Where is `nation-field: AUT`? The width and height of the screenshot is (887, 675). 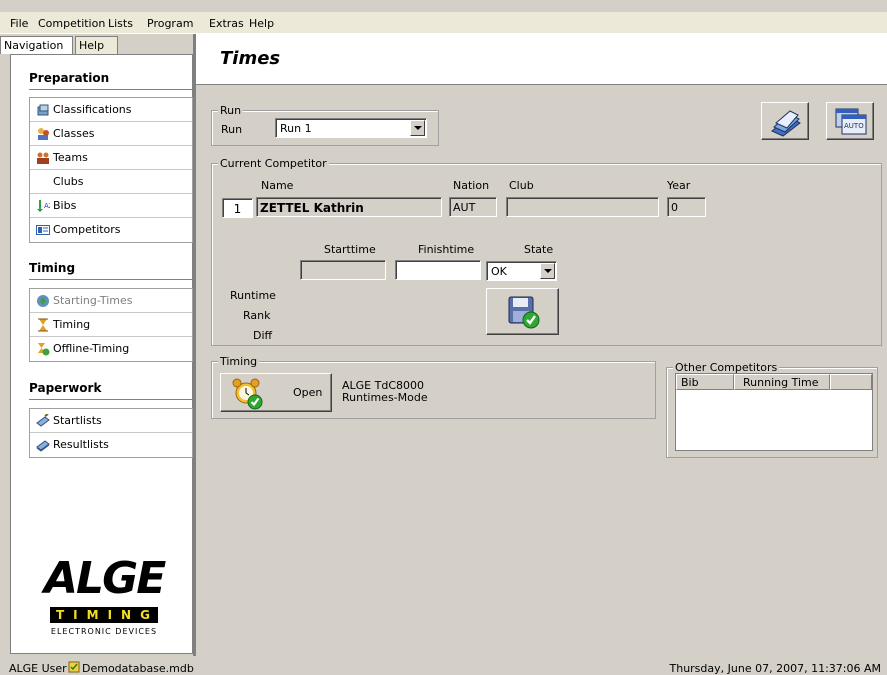
nation-field: AUT is located at coordinates (473, 207).